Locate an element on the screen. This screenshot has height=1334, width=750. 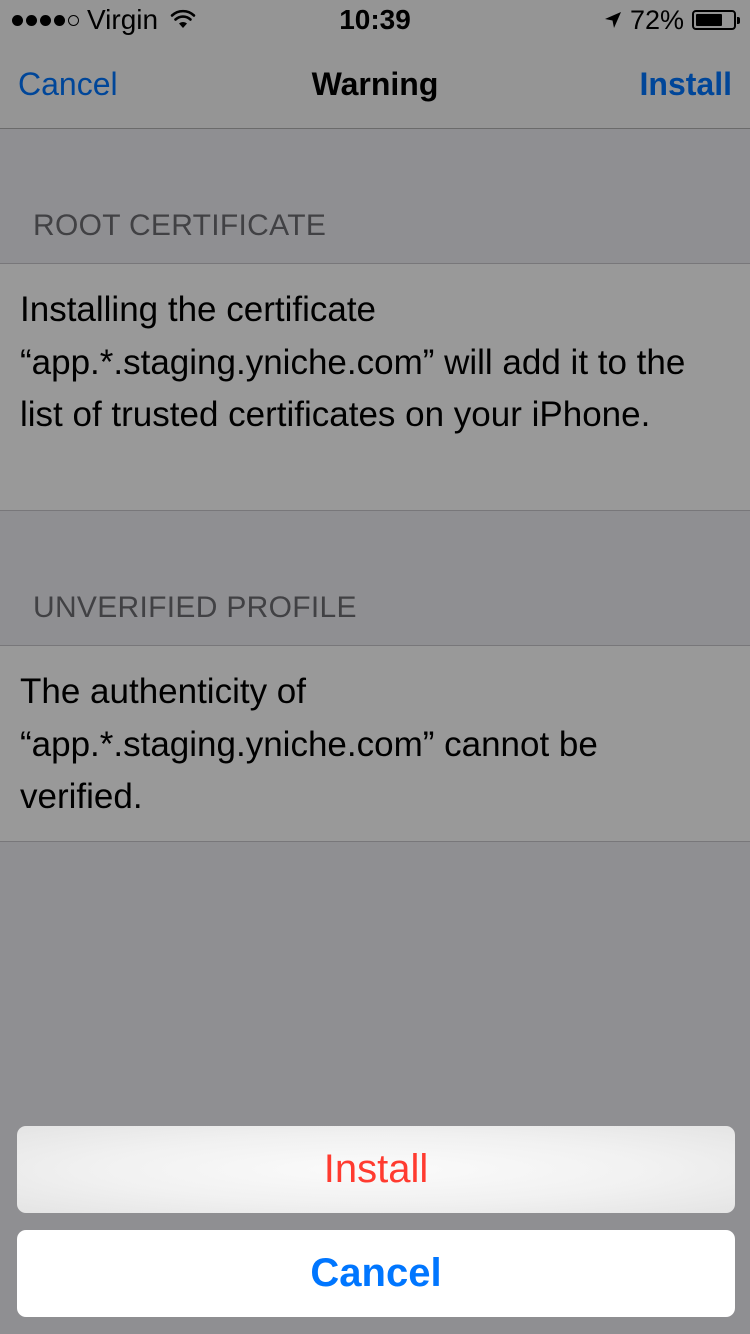
action-sheet-install-button: Install is located at coordinates (376, 1169).